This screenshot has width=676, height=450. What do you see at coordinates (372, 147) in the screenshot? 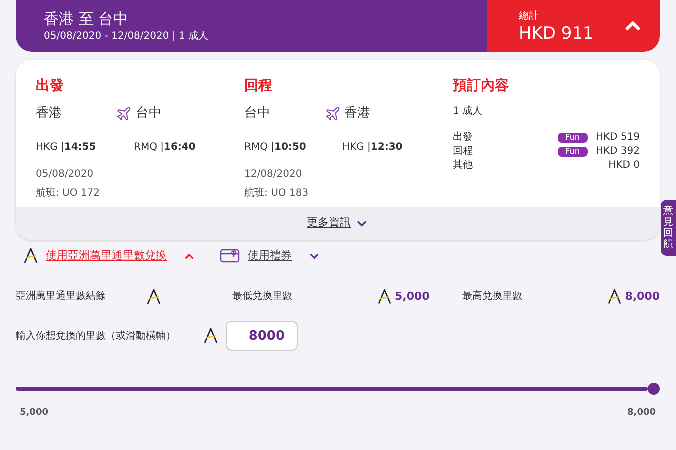
I see `arrival-time: HKG |12:30` at bounding box center [372, 147].